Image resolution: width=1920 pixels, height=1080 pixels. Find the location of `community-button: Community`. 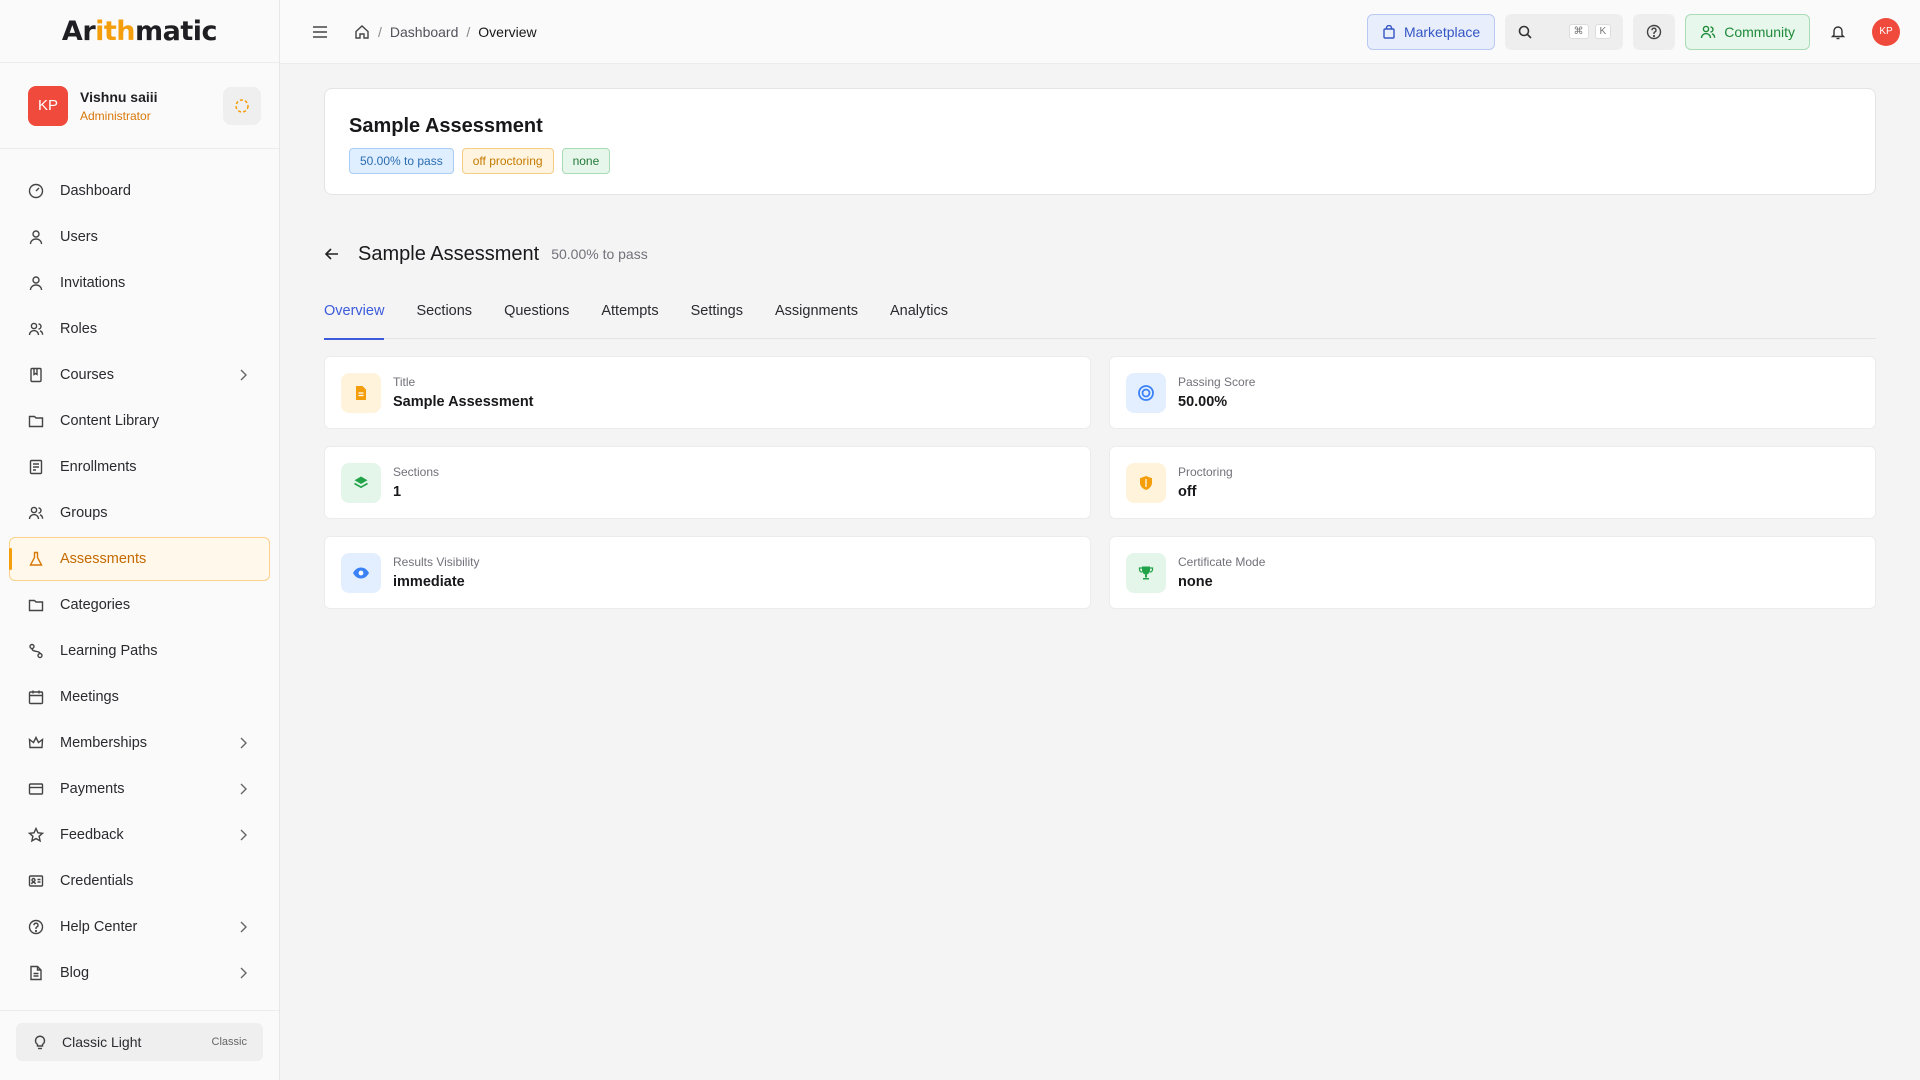

community-button: Community is located at coordinates (1747, 31).